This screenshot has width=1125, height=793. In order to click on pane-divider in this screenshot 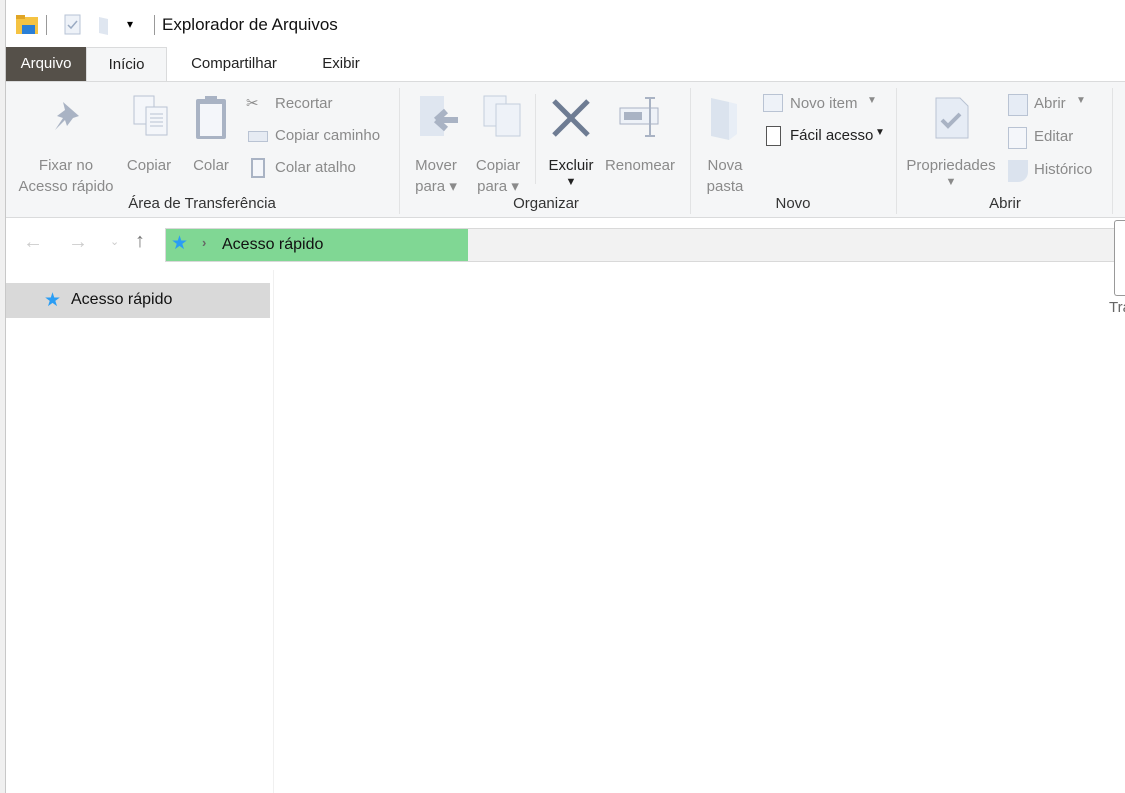, I will do `click(273, 531)`.